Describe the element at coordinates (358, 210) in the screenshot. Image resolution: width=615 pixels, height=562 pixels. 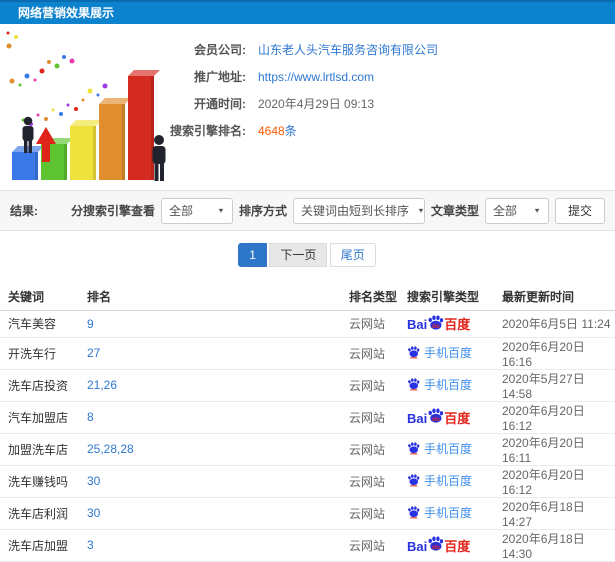
I see `sort-select: 关键词由短到长排序 ▼` at that location.